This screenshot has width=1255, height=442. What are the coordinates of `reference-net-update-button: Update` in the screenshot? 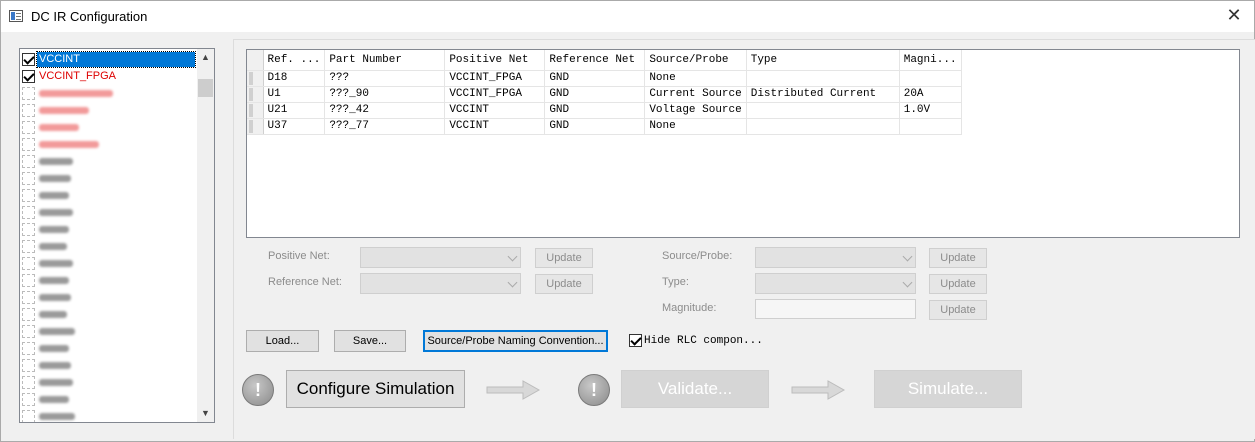 It's located at (564, 284).